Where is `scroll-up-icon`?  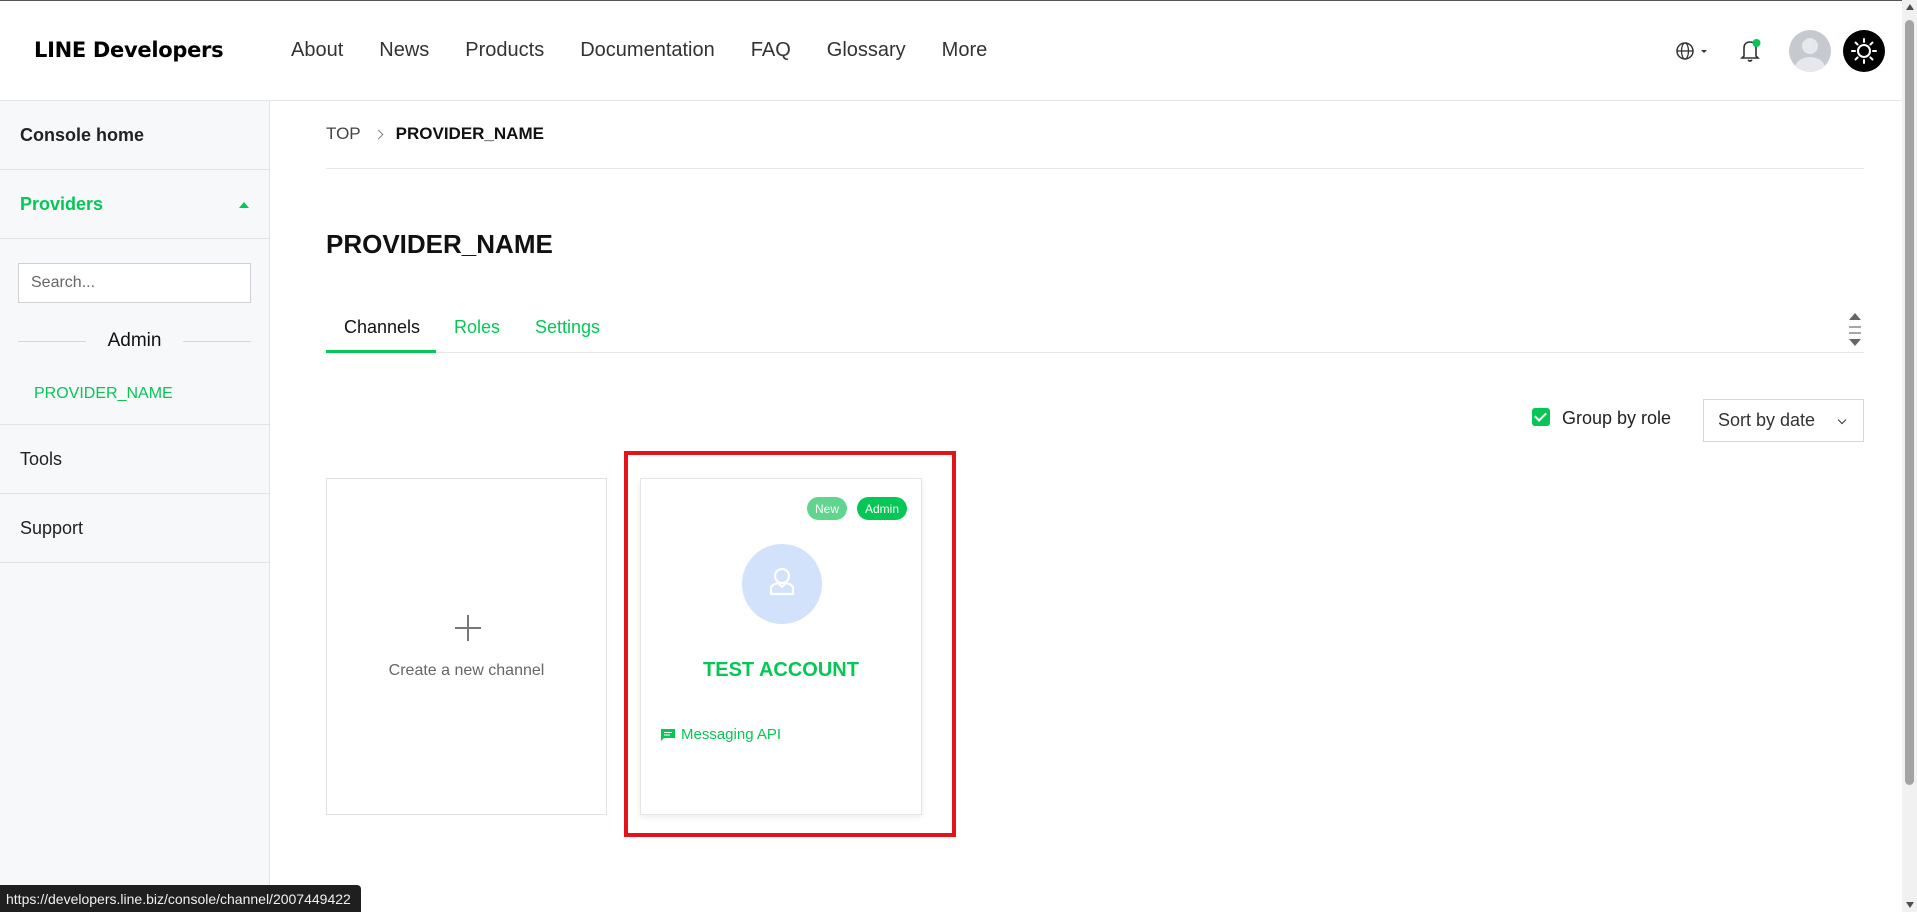 scroll-up-icon is located at coordinates (1910, 7).